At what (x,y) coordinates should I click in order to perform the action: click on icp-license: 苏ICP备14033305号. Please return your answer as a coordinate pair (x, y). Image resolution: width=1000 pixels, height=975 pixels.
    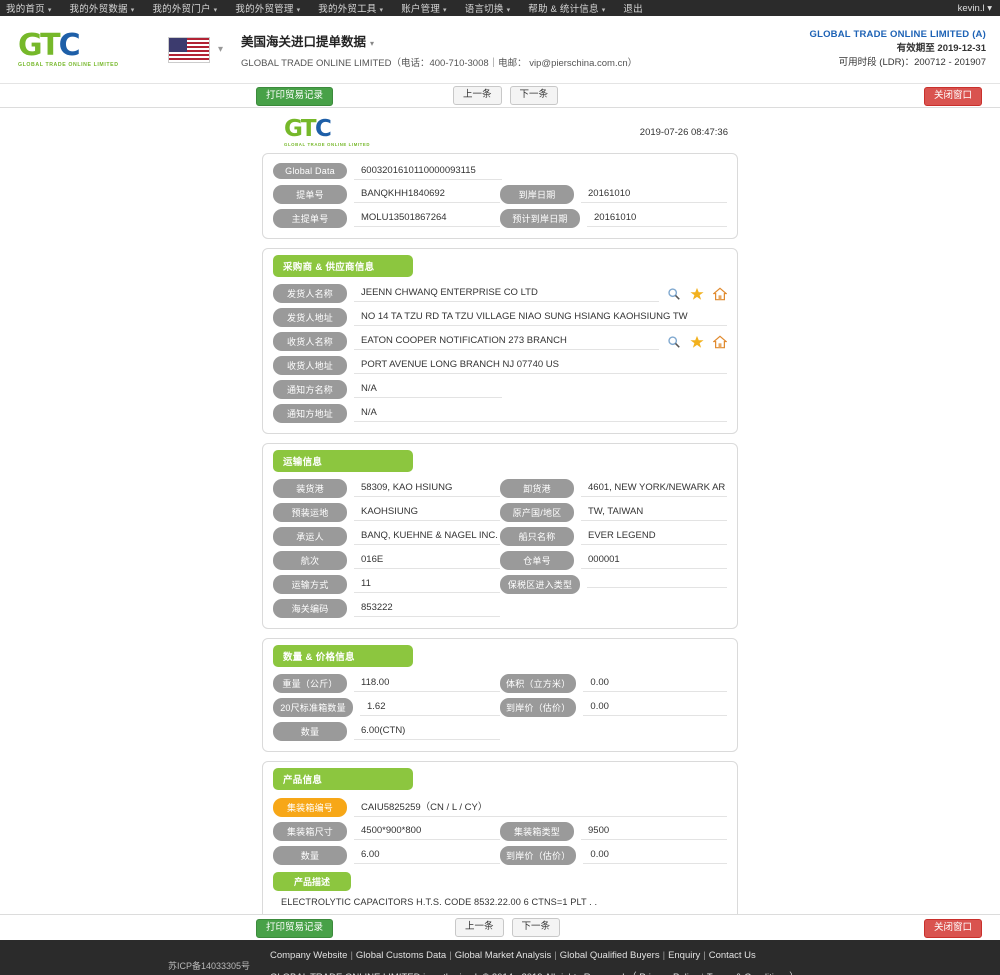
    Looking at the image, I should click on (209, 966).